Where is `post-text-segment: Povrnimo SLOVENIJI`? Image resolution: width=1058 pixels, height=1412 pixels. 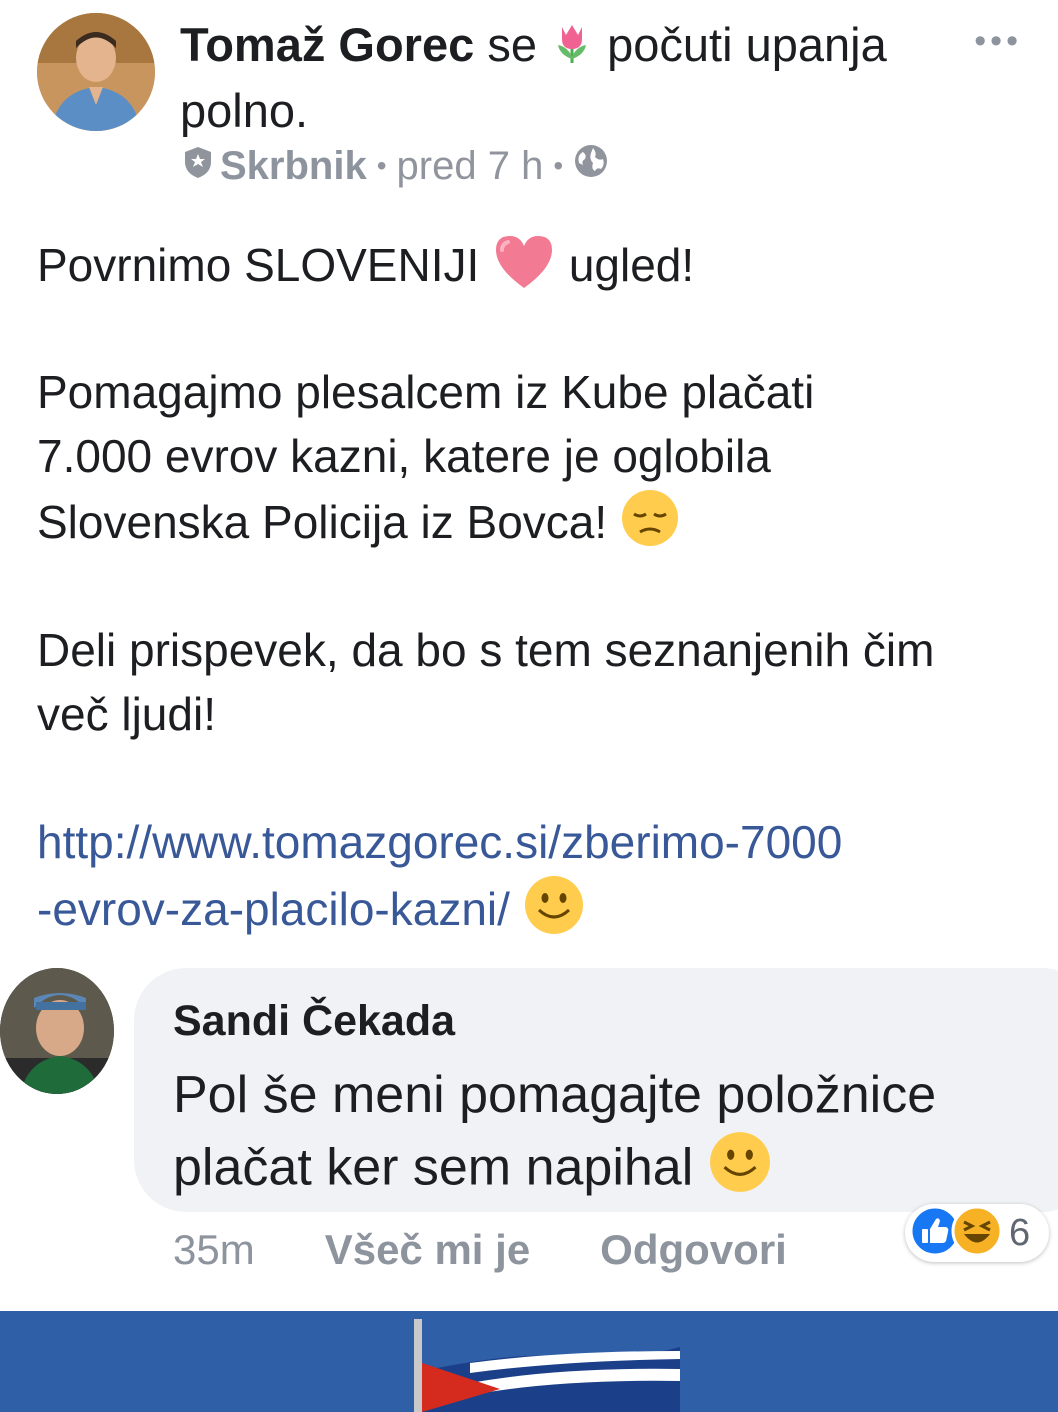 post-text-segment: Povrnimo SLOVENIJI is located at coordinates (258, 265).